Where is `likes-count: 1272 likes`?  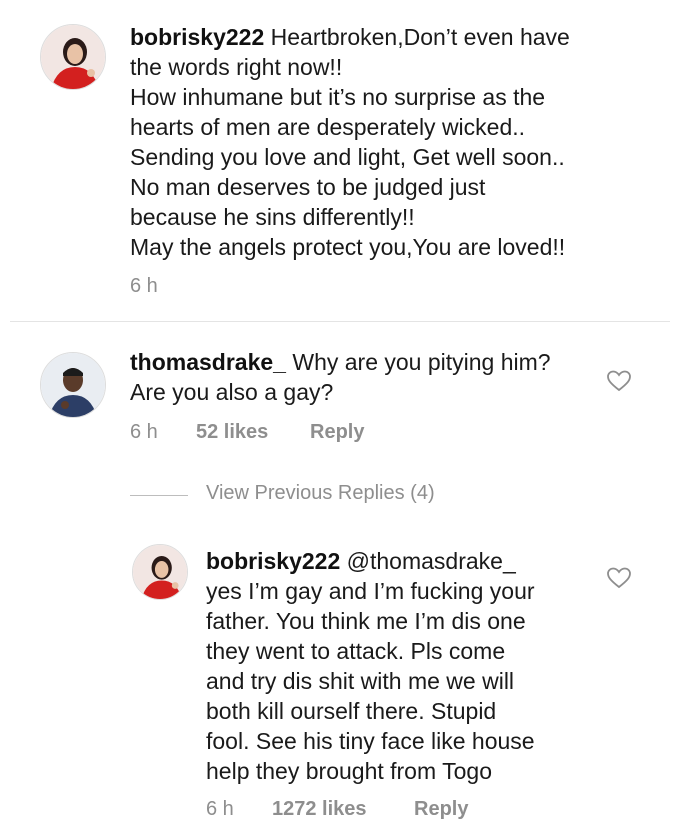
likes-count: 1272 likes is located at coordinates (343, 809).